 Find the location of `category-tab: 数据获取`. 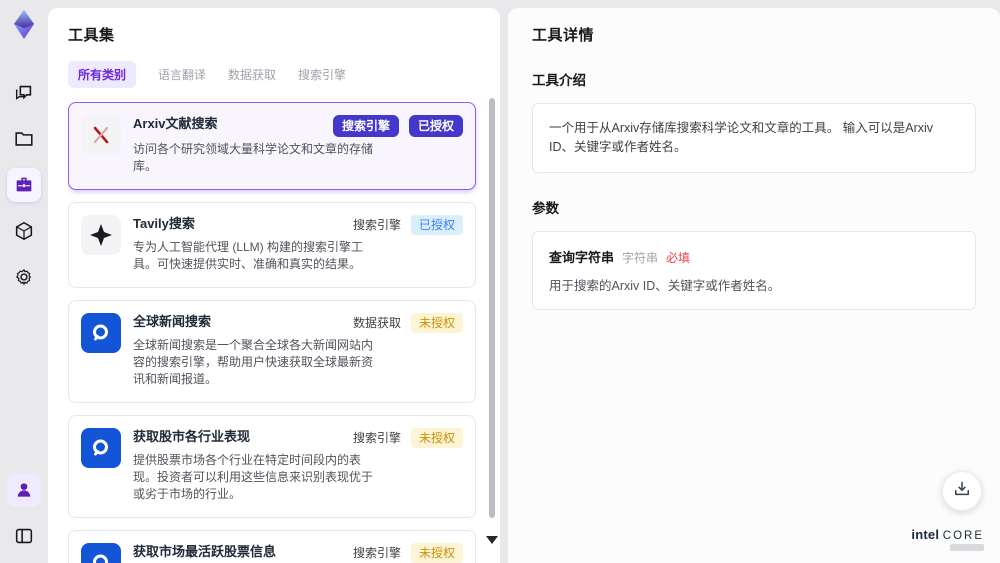

category-tab: 数据获取 is located at coordinates (252, 74).